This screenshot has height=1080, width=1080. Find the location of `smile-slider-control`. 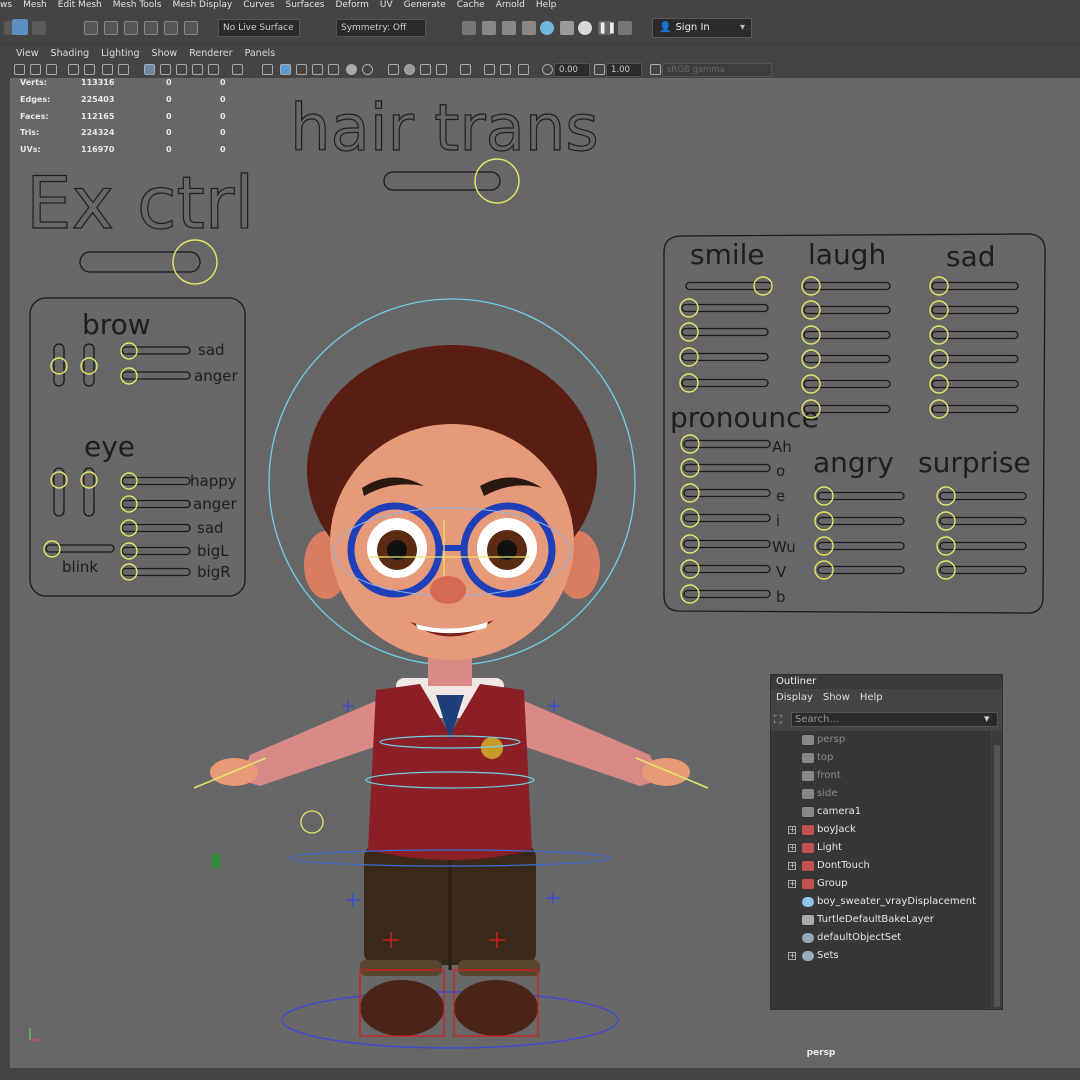

smile-slider-control is located at coordinates (763, 286).